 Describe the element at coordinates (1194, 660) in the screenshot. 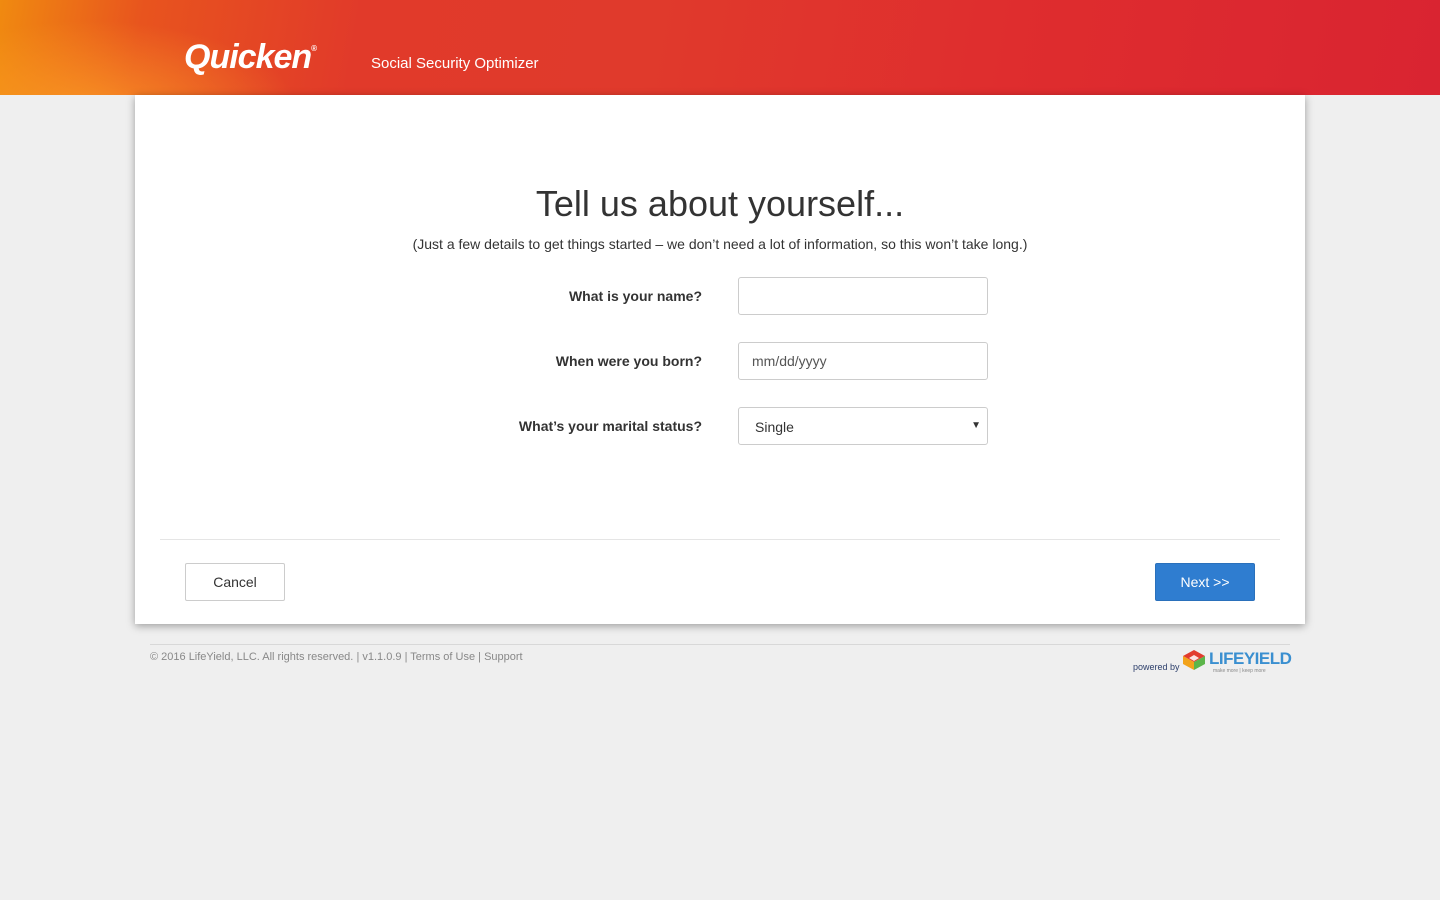

I see `lifeyield-logo-icon` at that location.